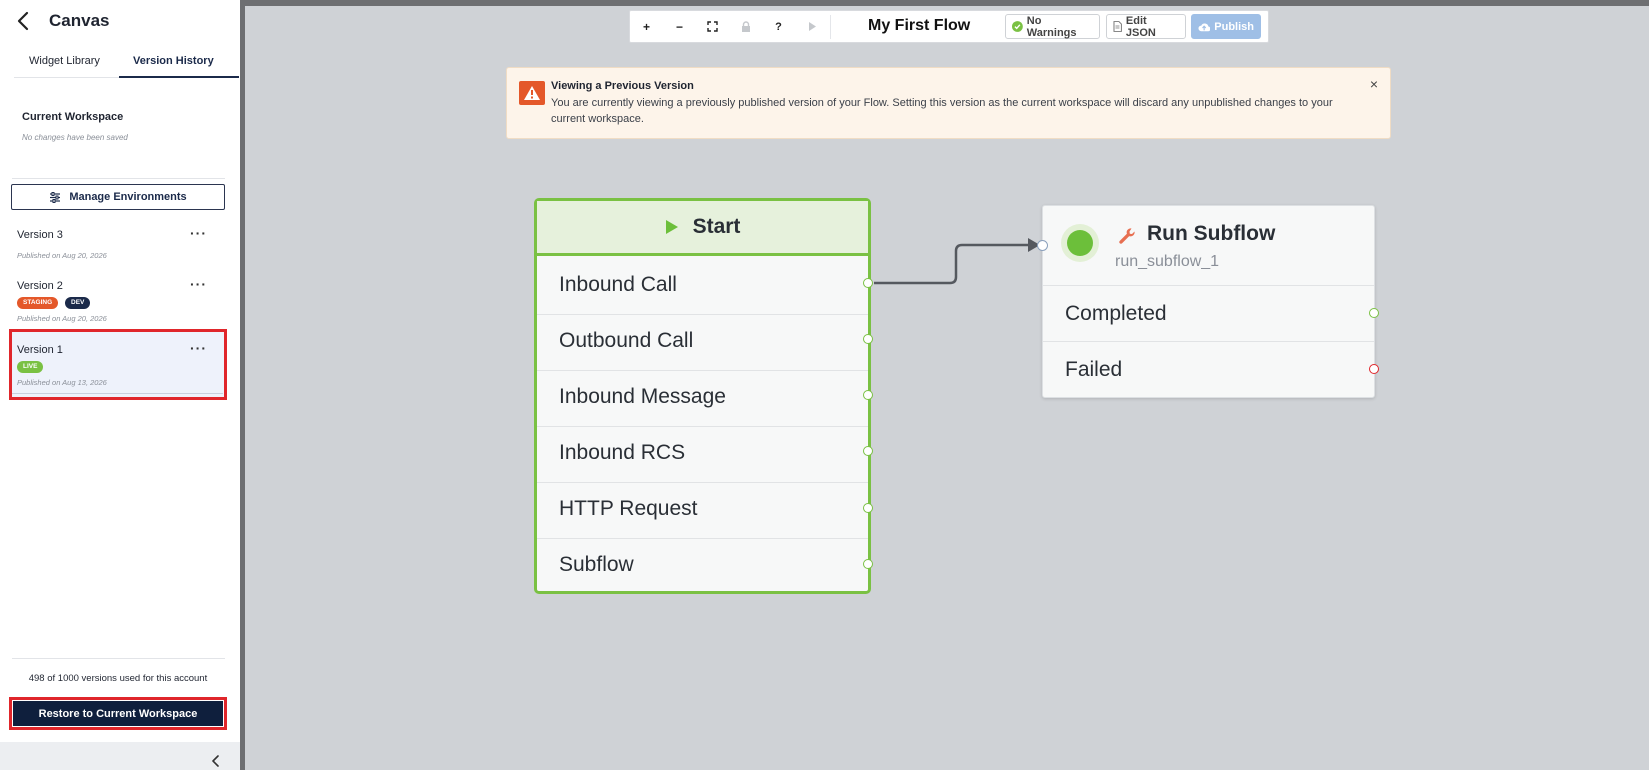  What do you see at coordinates (622, 452) in the screenshot?
I see `trigger-label: Inbound RCS` at bounding box center [622, 452].